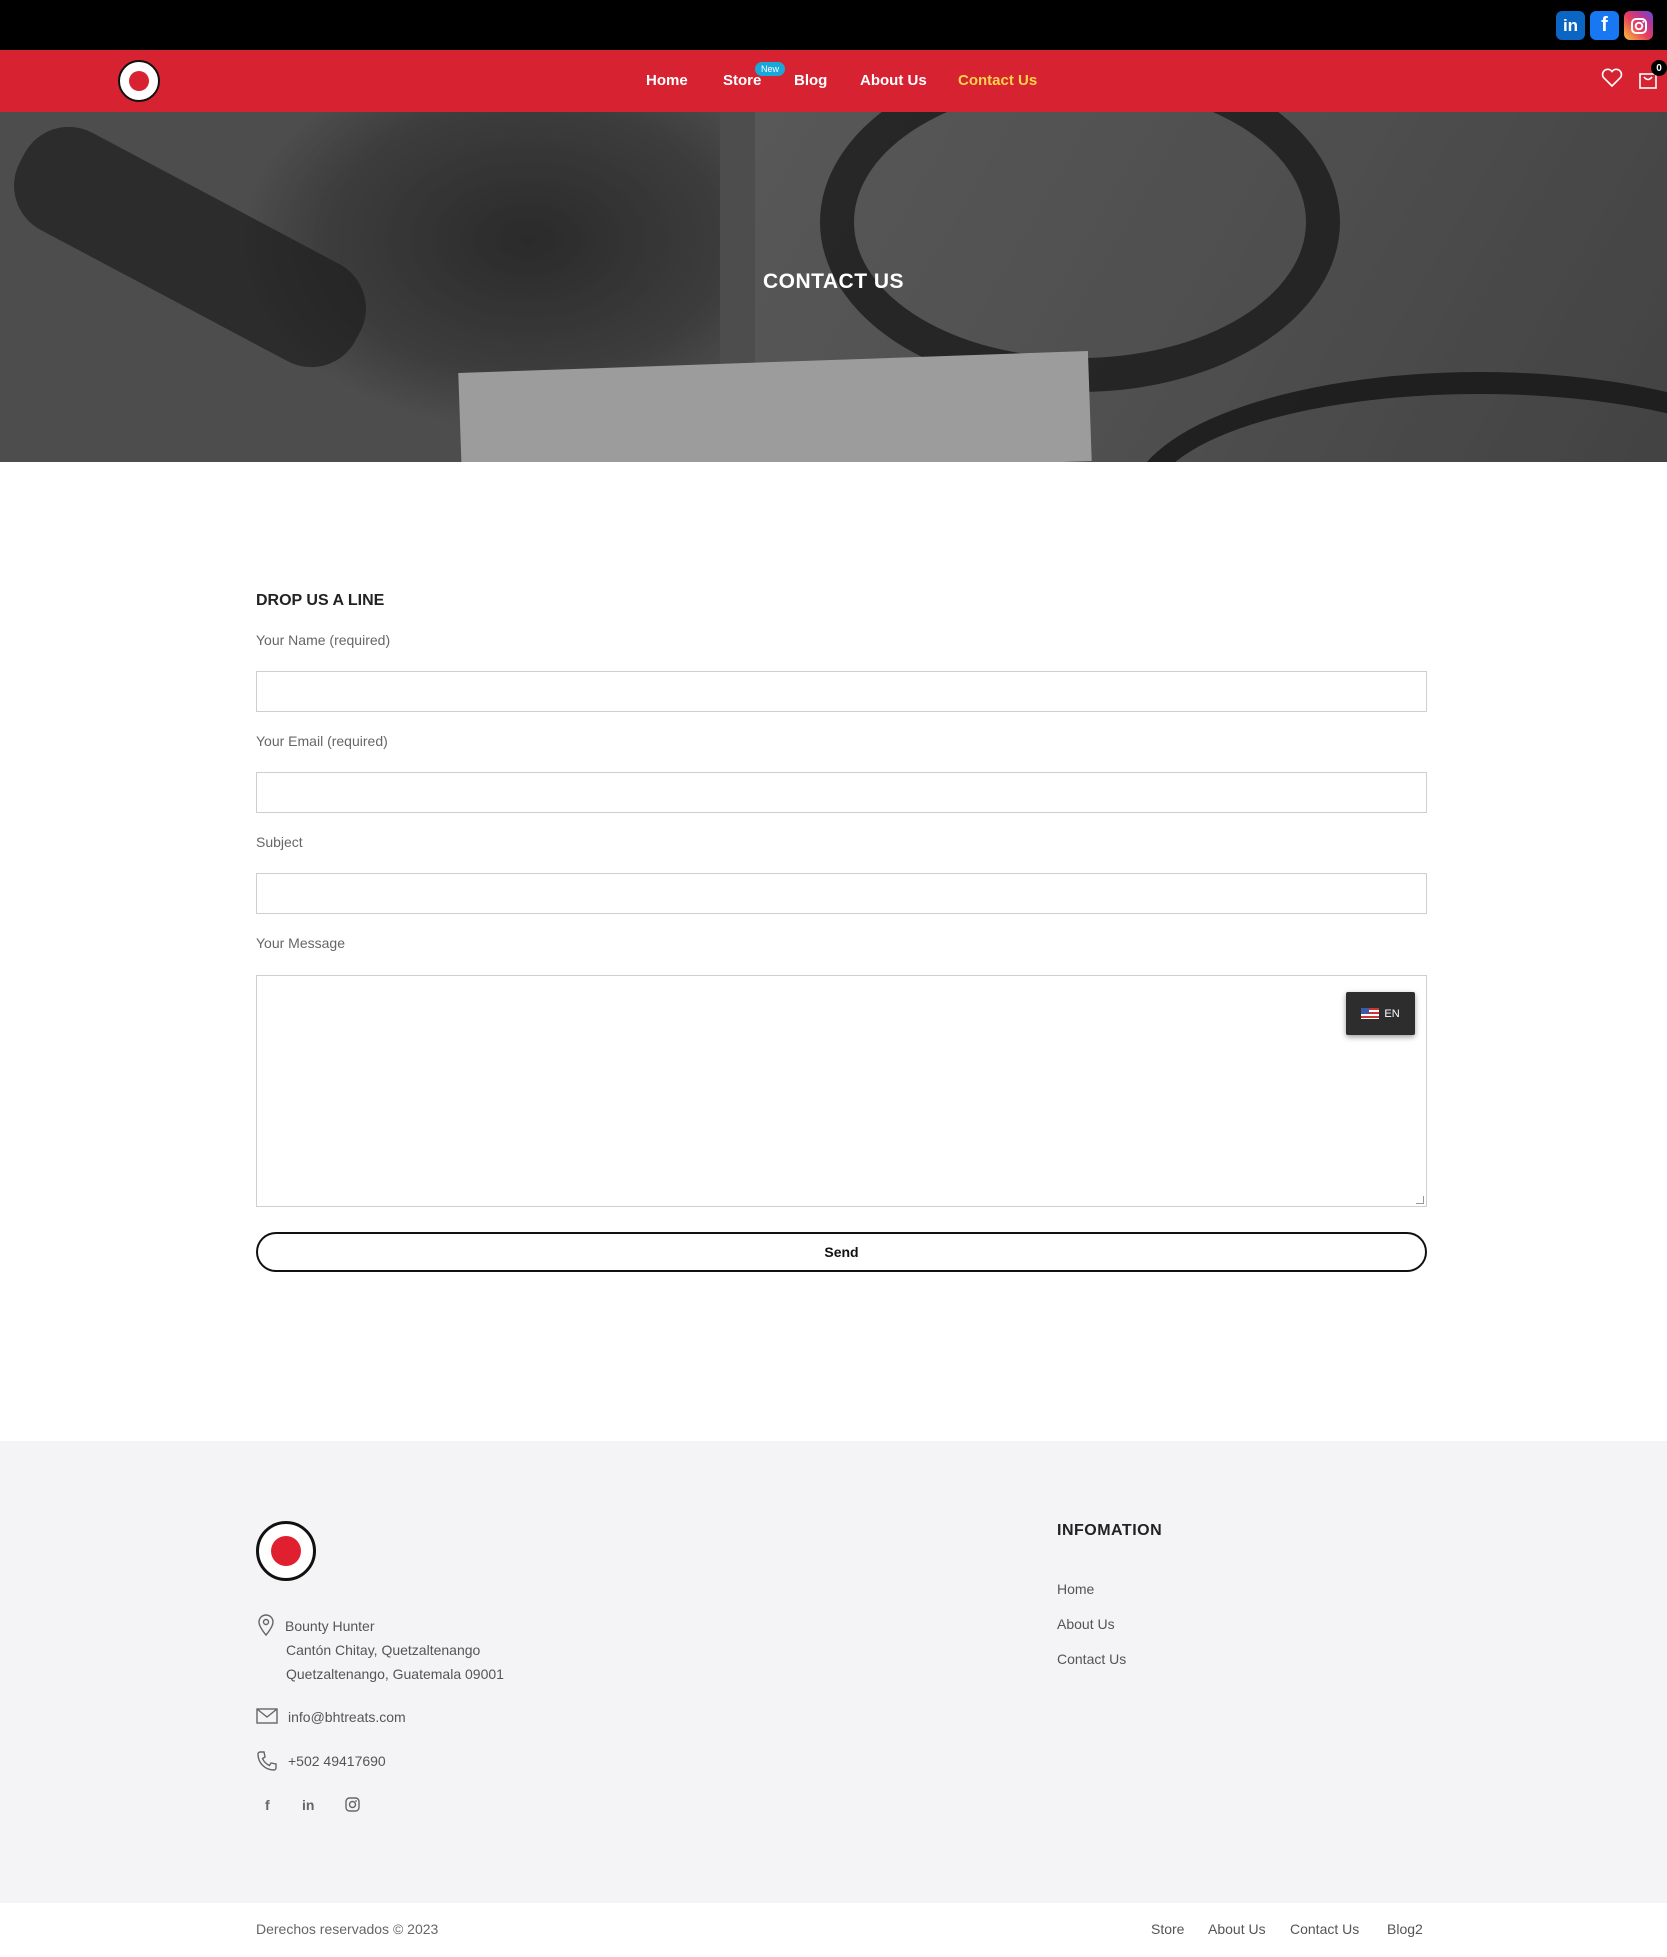 This screenshot has height=1957, width=1667. Describe the element at coordinates (1237, 1929) in the screenshot. I see `bottom-link-about: About Us` at that location.